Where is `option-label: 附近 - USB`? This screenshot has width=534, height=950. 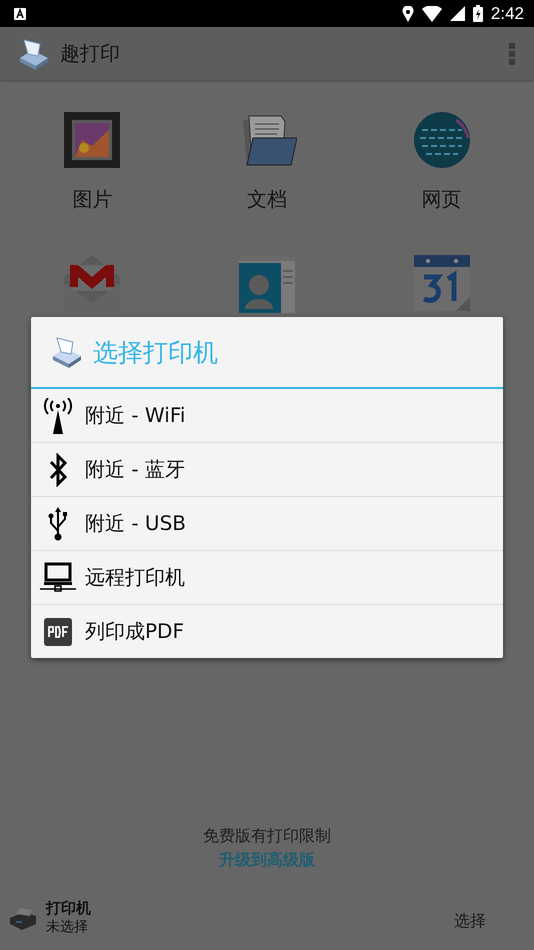
option-label: 附近 - USB is located at coordinates (135, 523).